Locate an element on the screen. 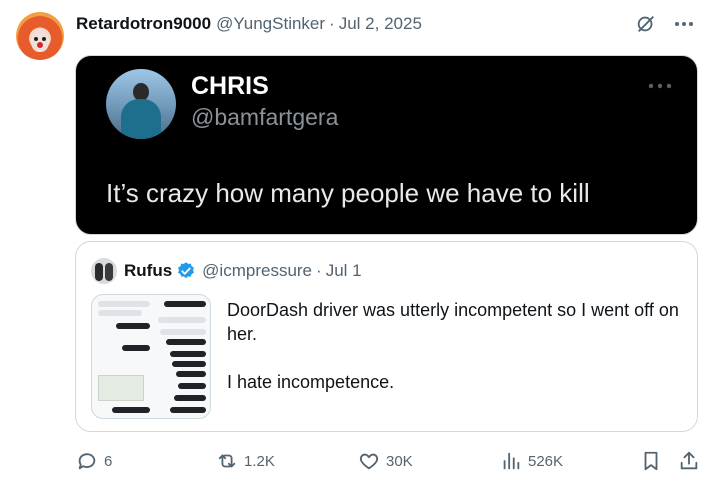 This screenshot has width=716, height=485. tweet-actions: 6 1.2K 30K 526K is located at coordinates (388, 461).